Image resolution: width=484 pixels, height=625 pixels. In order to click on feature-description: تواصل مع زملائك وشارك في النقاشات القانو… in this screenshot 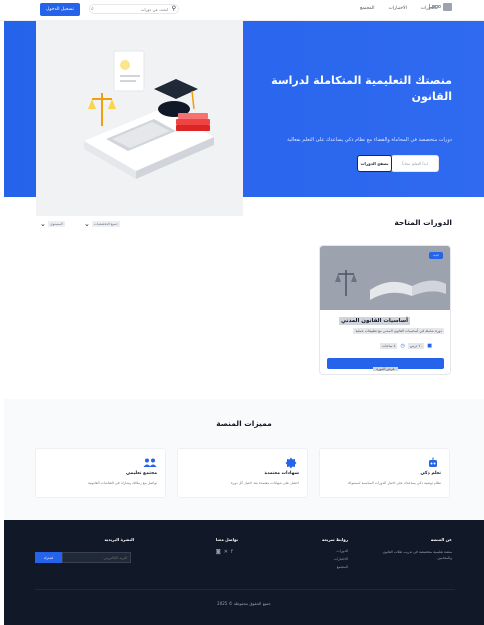, I will do `click(122, 483)`.